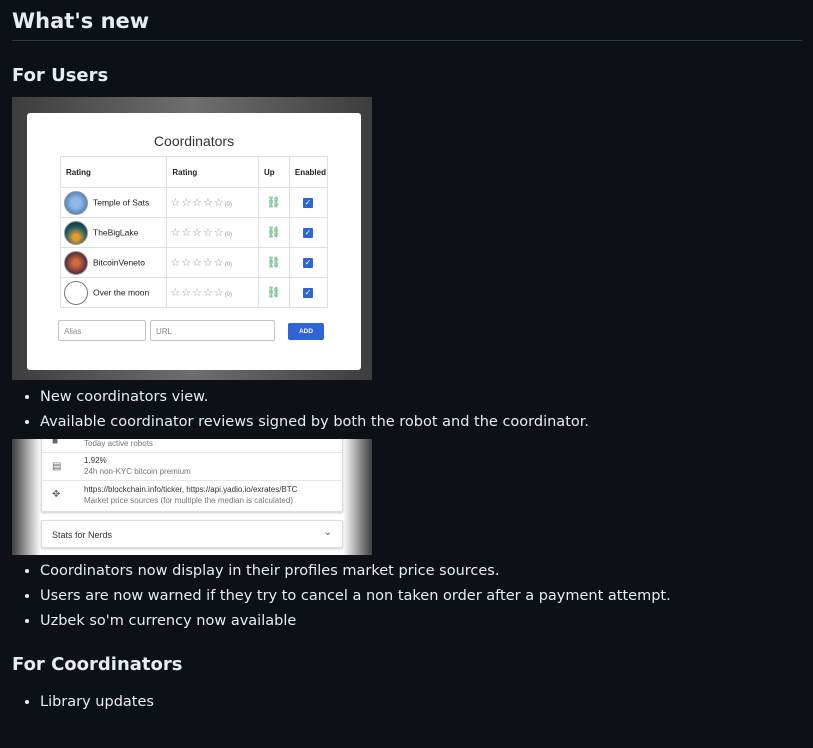 The width and height of the screenshot is (813, 748). I want to click on premium-label: 24h non-KYC bitcoin premium, so click(137, 471).